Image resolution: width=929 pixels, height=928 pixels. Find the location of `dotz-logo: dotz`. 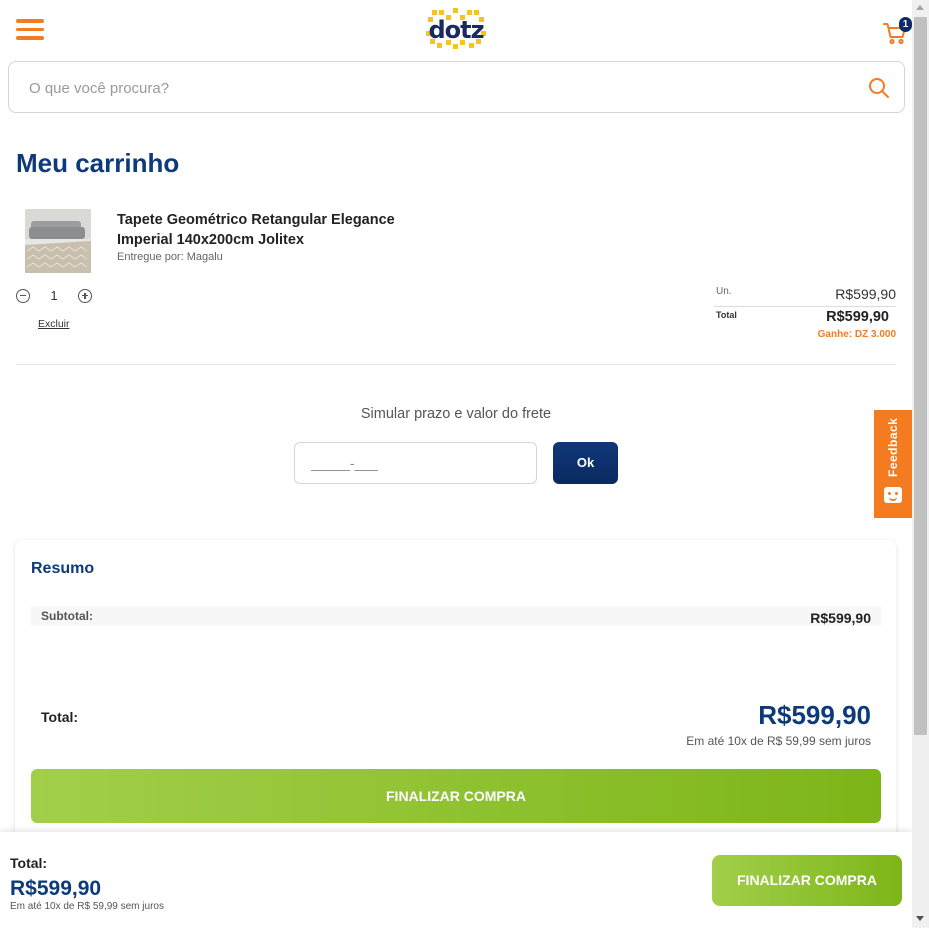

dotz-logo: dotz is located at coordinates (456, 29).